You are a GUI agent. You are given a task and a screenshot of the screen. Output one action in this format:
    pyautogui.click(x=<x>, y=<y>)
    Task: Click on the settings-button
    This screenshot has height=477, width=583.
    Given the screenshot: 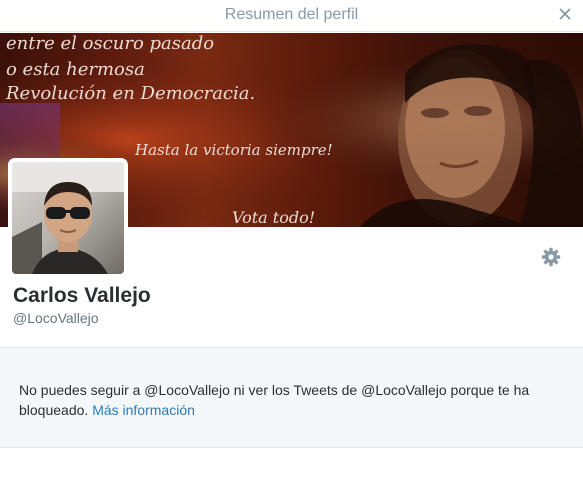 What is the action you would take?
    pyautogui.click(x=551, y=257)
    